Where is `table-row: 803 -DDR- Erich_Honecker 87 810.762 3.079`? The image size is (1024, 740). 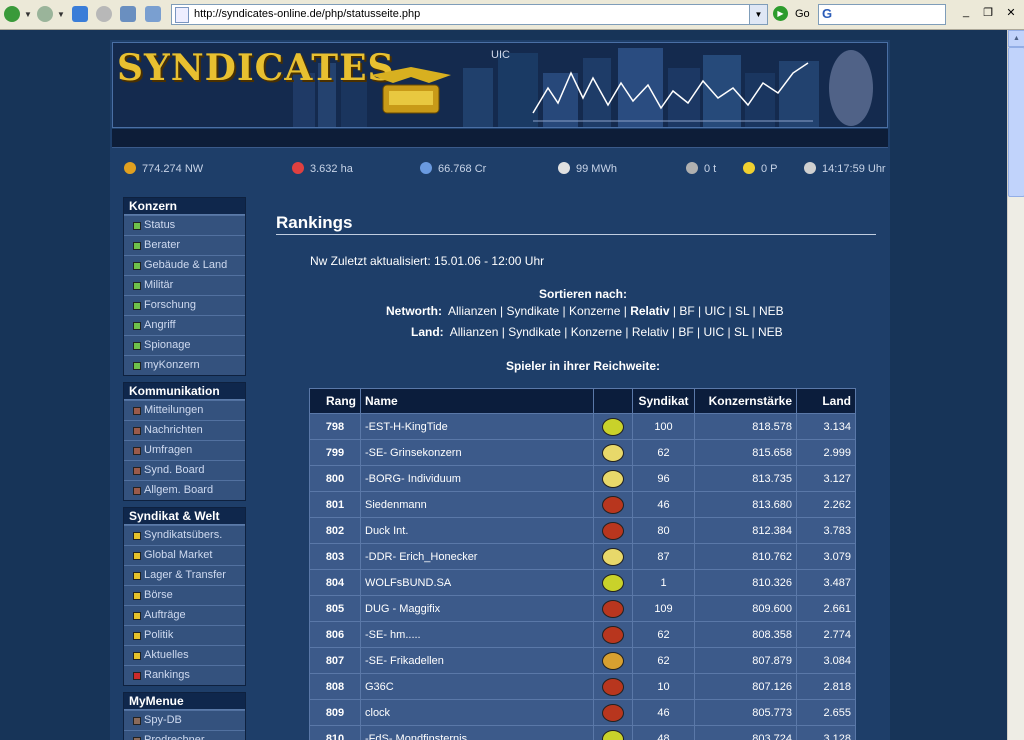 table-row: 803 -DDR- Erich_Honecker 87 810.762 3.079 is located at coordinates (582, 556).